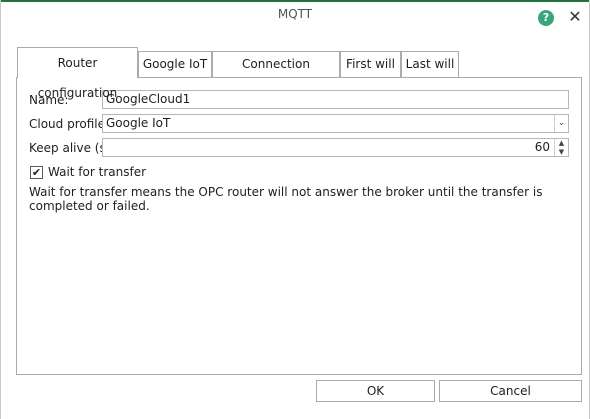 The height and width of the screenshot is (419, 590). What do you see at coordinates (546, 18) in the screenshot?
I see `help-icon: ?` at bounding box center [546, 18].